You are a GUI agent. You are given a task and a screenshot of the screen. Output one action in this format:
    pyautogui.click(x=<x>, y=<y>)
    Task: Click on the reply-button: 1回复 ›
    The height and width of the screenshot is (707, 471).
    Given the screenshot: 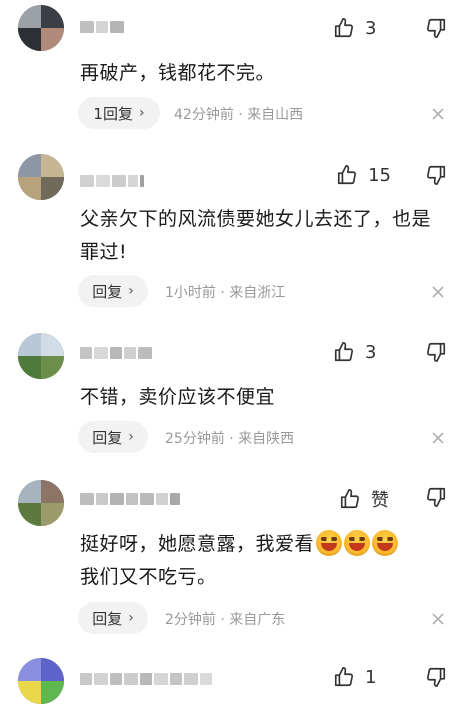 What is the action you would take?
    pyautogui.click(x=119, y=113)
    